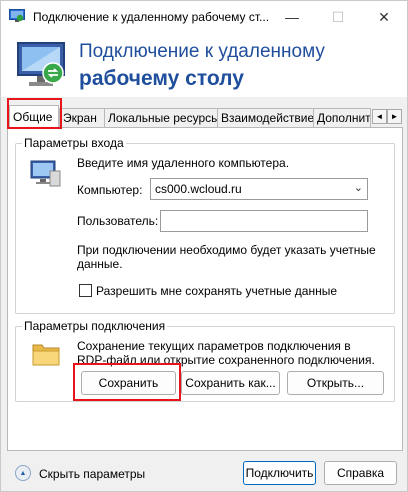 The height and width of the screenshot is (492, 408). What do you see at coordinates (85, 290) in the screenshot?
I see `save-credentials-checkbox` at bounding box center [85, 290].